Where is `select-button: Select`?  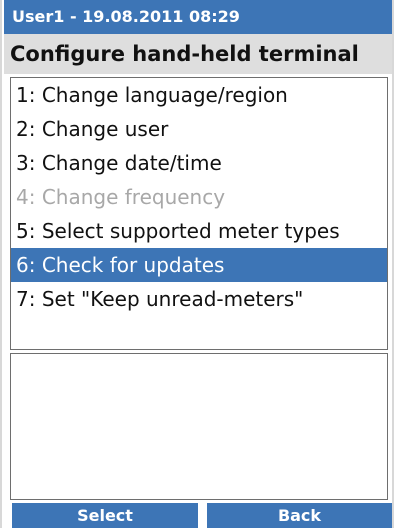
select-button: Select is located at coordinates (105, 515).